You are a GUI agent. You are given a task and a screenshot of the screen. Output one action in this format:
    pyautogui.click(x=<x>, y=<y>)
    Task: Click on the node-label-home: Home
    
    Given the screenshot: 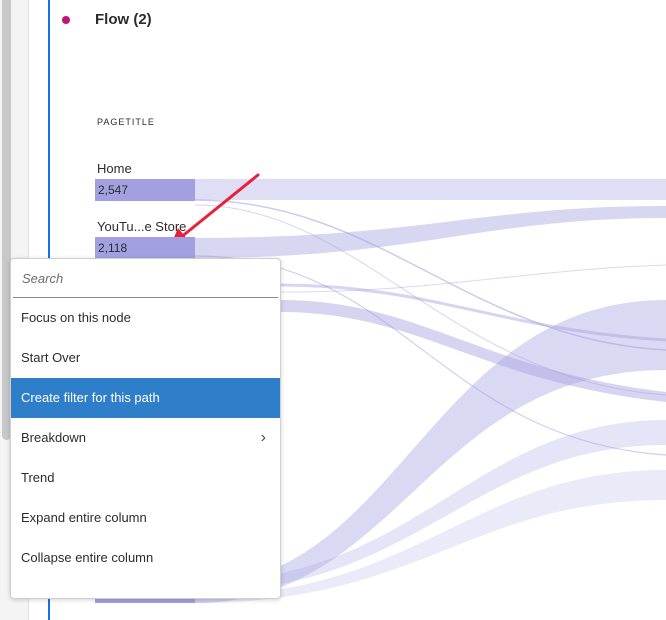 What is the action you would take?
    pyautogui.click(x=114, y=168)
    